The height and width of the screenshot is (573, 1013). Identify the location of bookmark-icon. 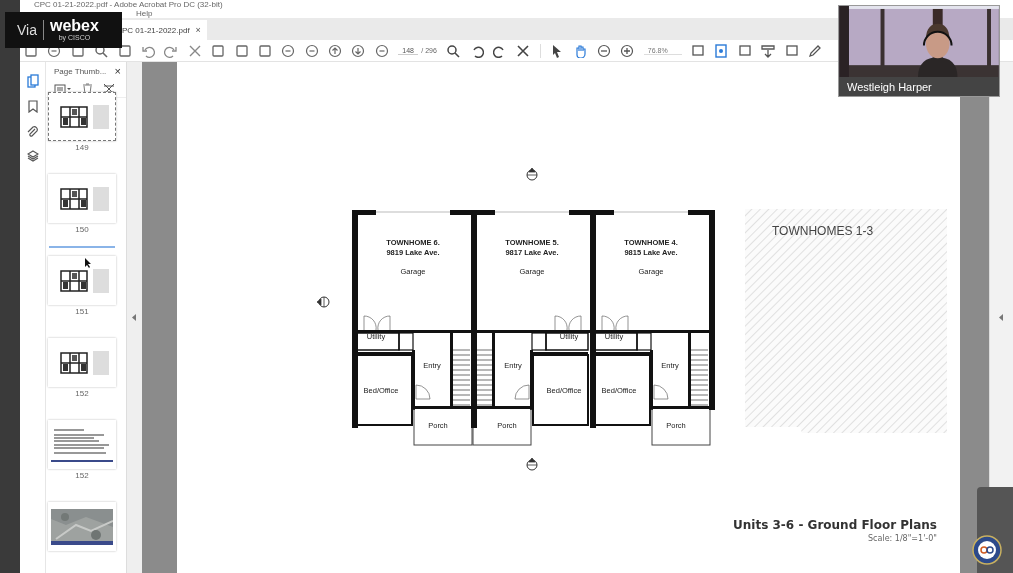
(32, 106).